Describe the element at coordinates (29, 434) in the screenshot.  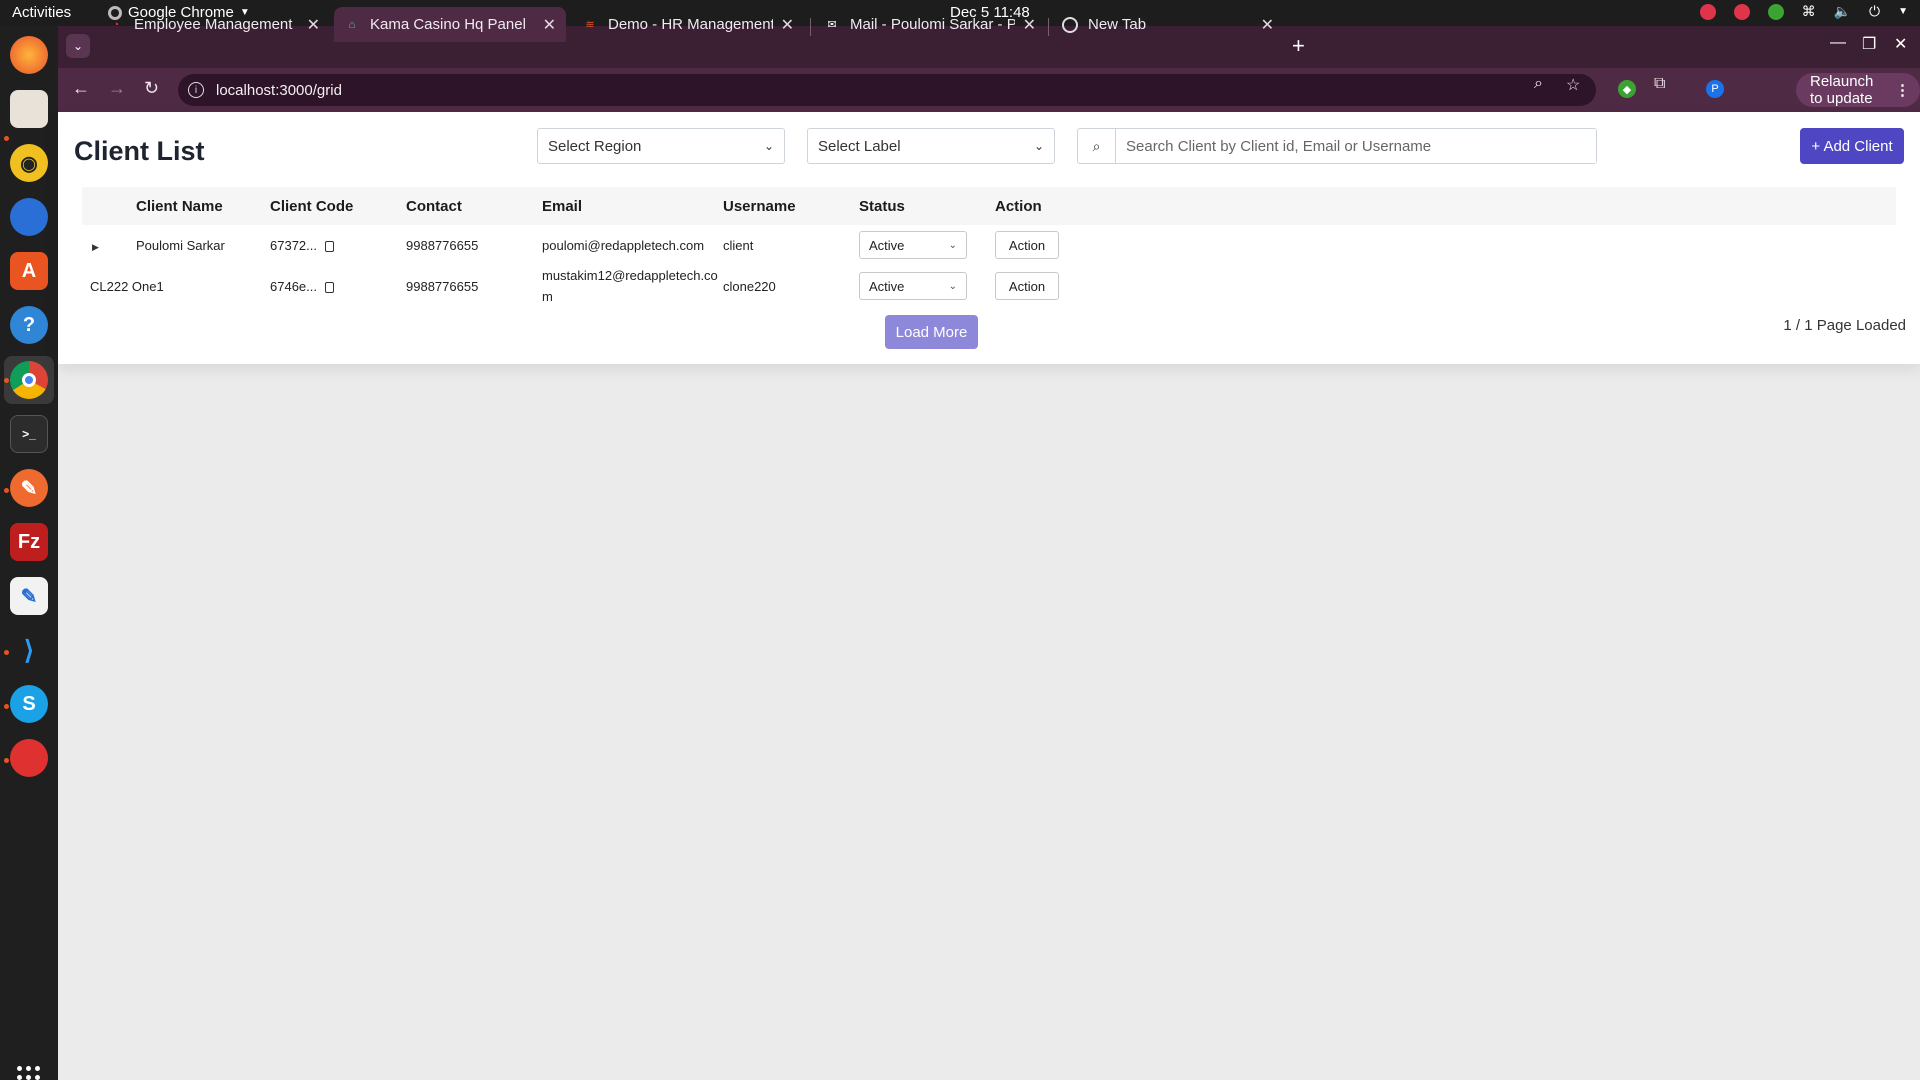
I see `terminal-icon: >_` at that location.